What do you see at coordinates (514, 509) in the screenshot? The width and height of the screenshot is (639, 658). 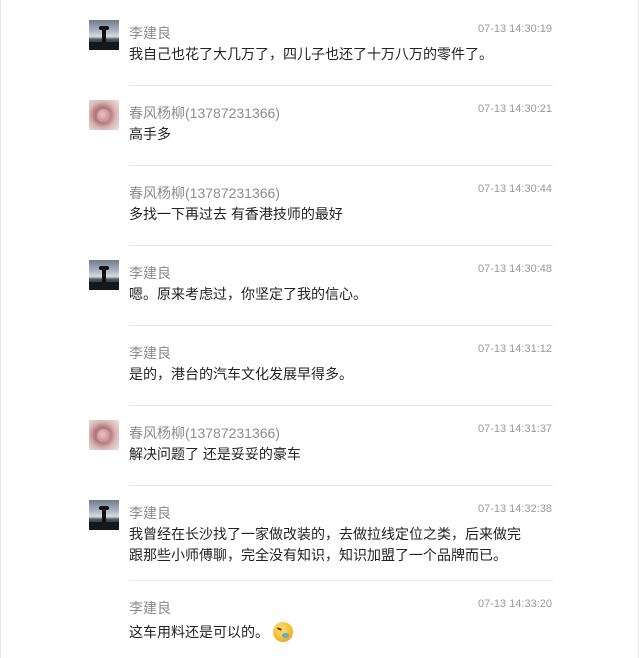 I see `message-time: 07-13 14:32:38` at bounding box center [514, 509].